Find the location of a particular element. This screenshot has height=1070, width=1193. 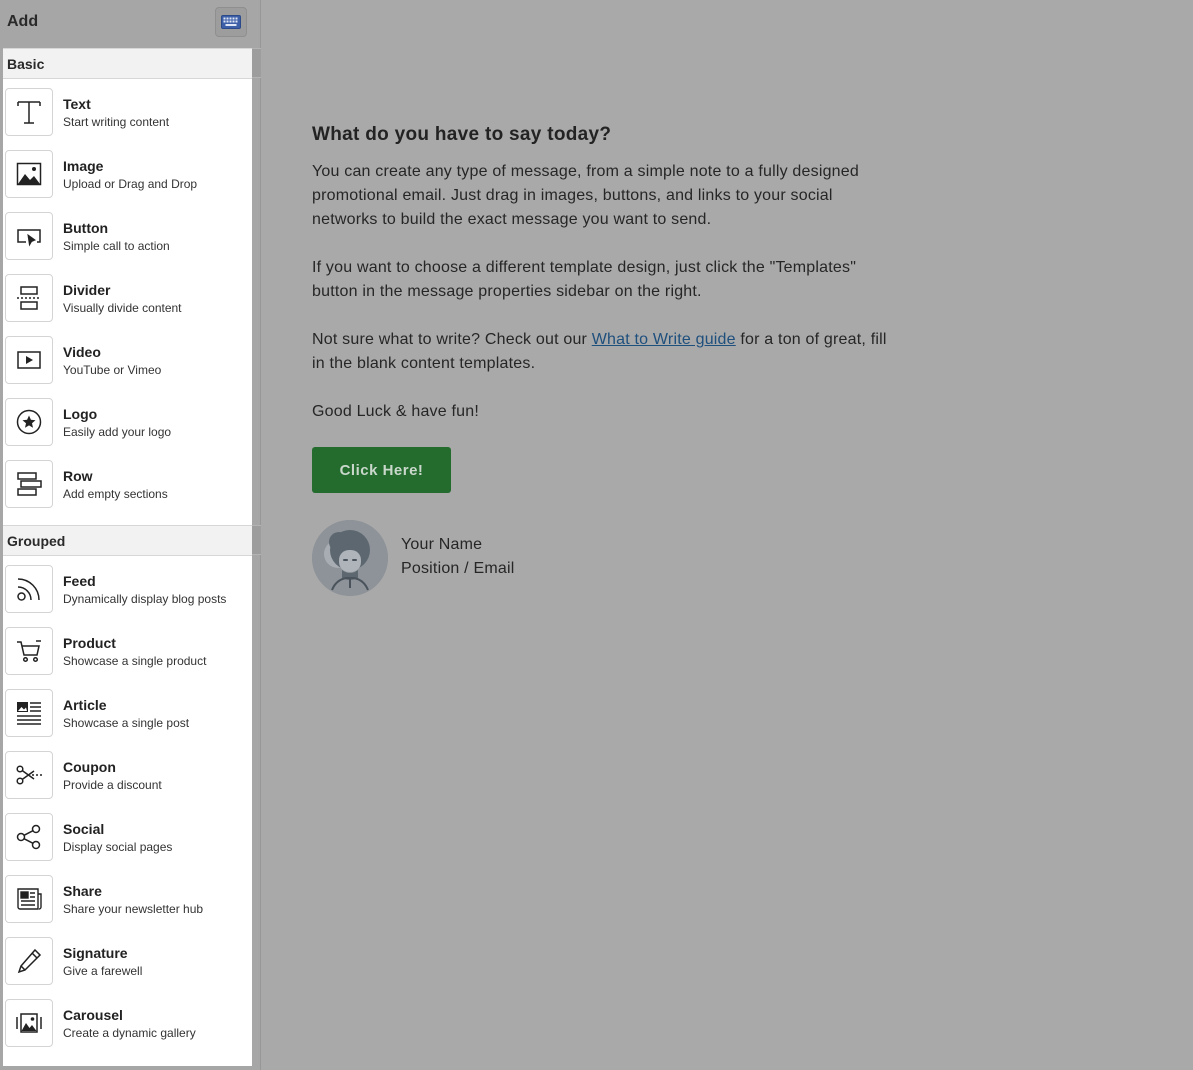

row-icon is located at coordinates (29, 484).